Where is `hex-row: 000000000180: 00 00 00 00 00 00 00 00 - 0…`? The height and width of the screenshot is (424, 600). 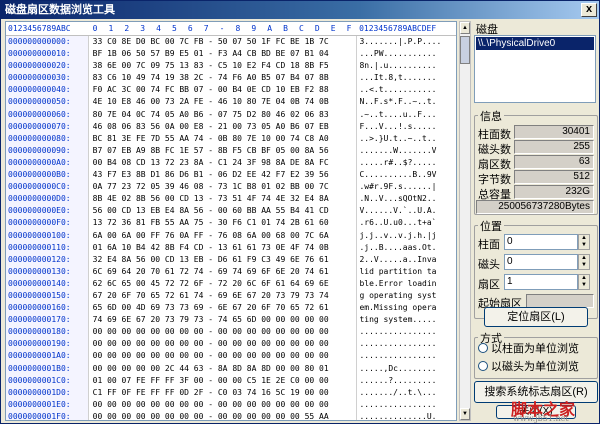
hex-row: 000000000180: 00 00 00 00 00 00 00 00 - 0… is located at coordinates (231, 332).